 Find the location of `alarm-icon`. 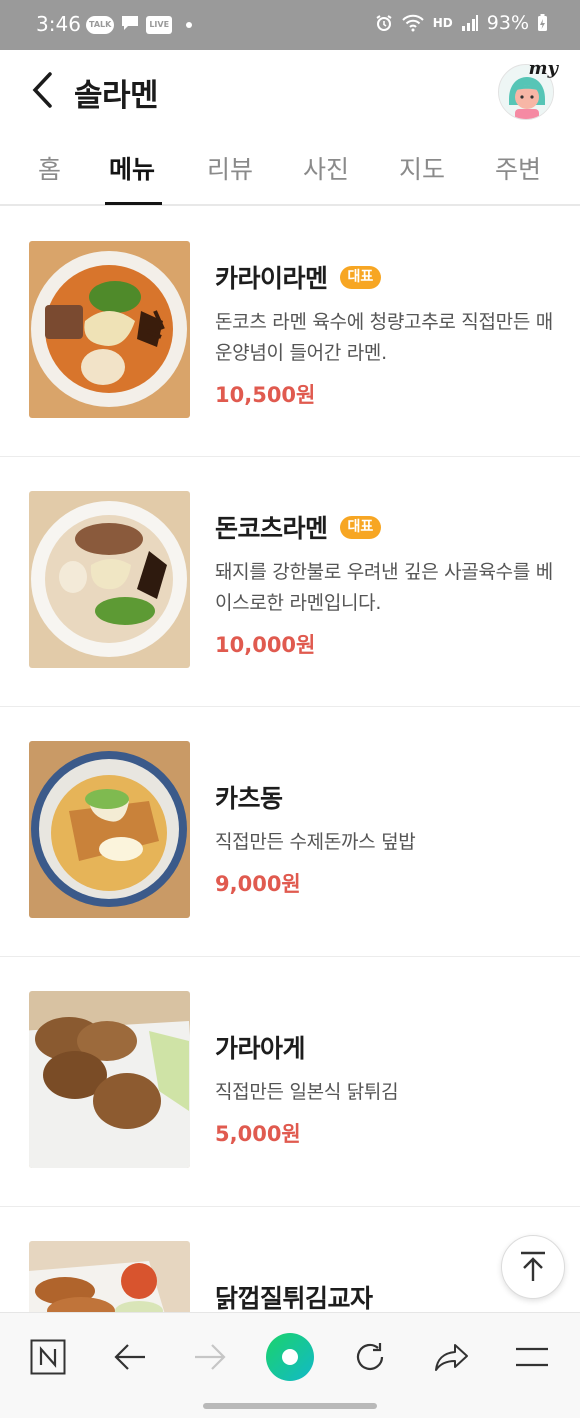

alarm-icon is located at coordinates (384, 23).